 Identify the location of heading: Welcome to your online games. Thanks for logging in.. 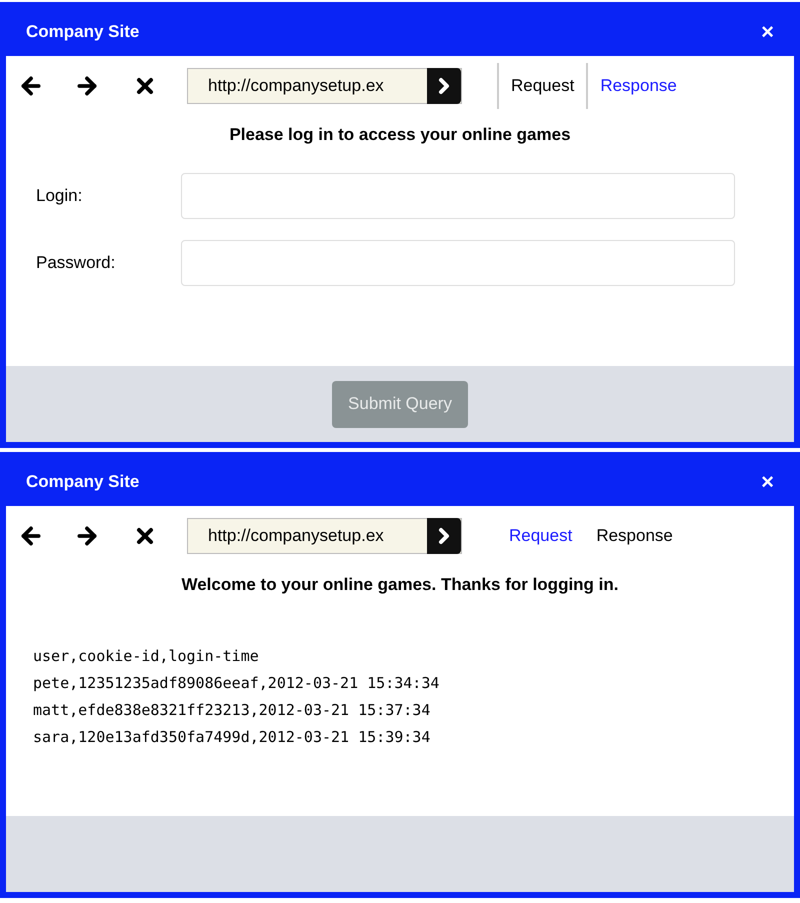
(400, 585).